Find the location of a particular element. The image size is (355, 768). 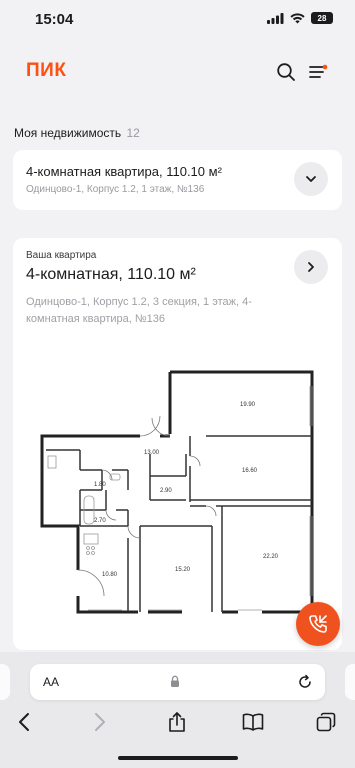

reader-settings-button: AA is located at coordinates (51, 682).